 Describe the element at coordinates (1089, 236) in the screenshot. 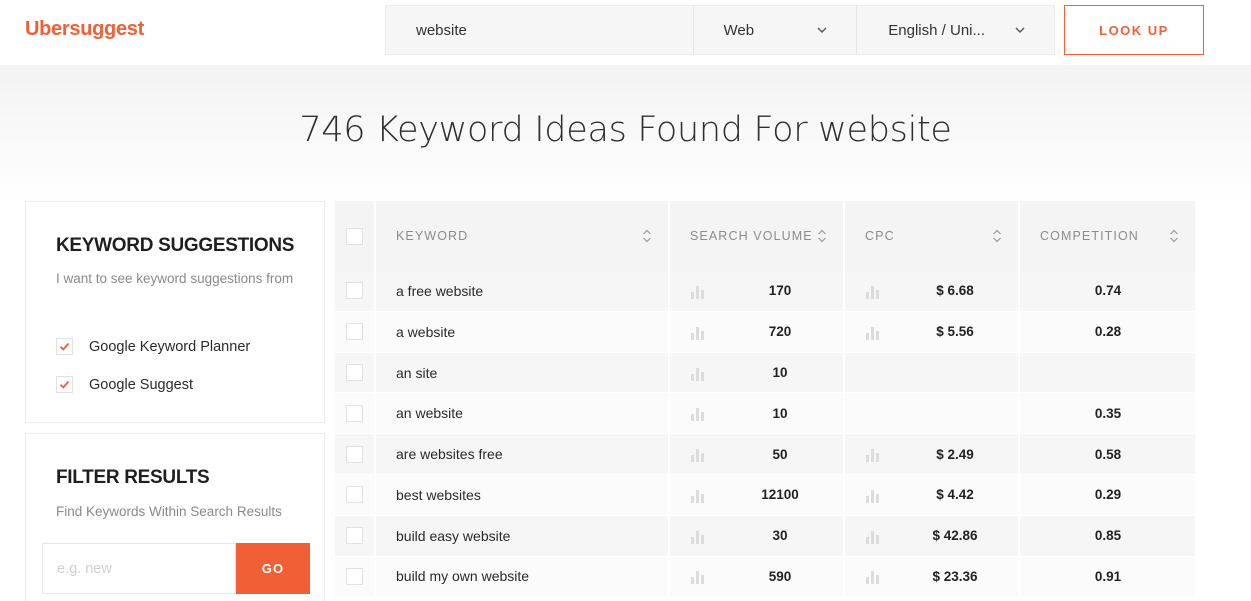

I see `column-label: COMPETITION` at that location.